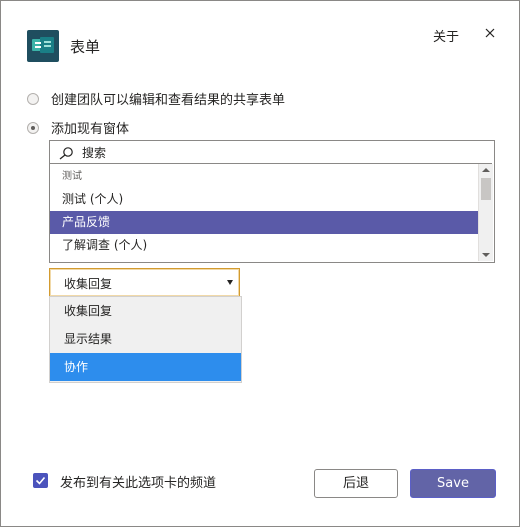 This screenshot has width=520, height=527. Describe the element at coordinates (264, 222) in the screenshot. I see `list-item-selected: 产品反馈` at that location.